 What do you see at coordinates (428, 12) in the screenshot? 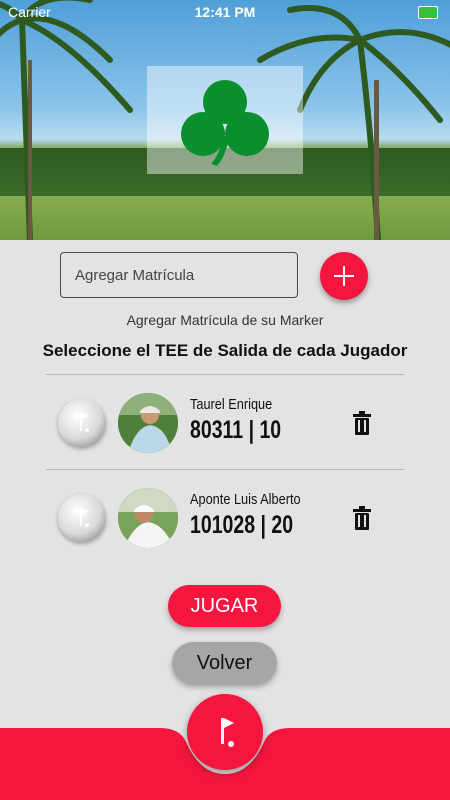
I see `battery-icon` at bounding box center [428, 12].